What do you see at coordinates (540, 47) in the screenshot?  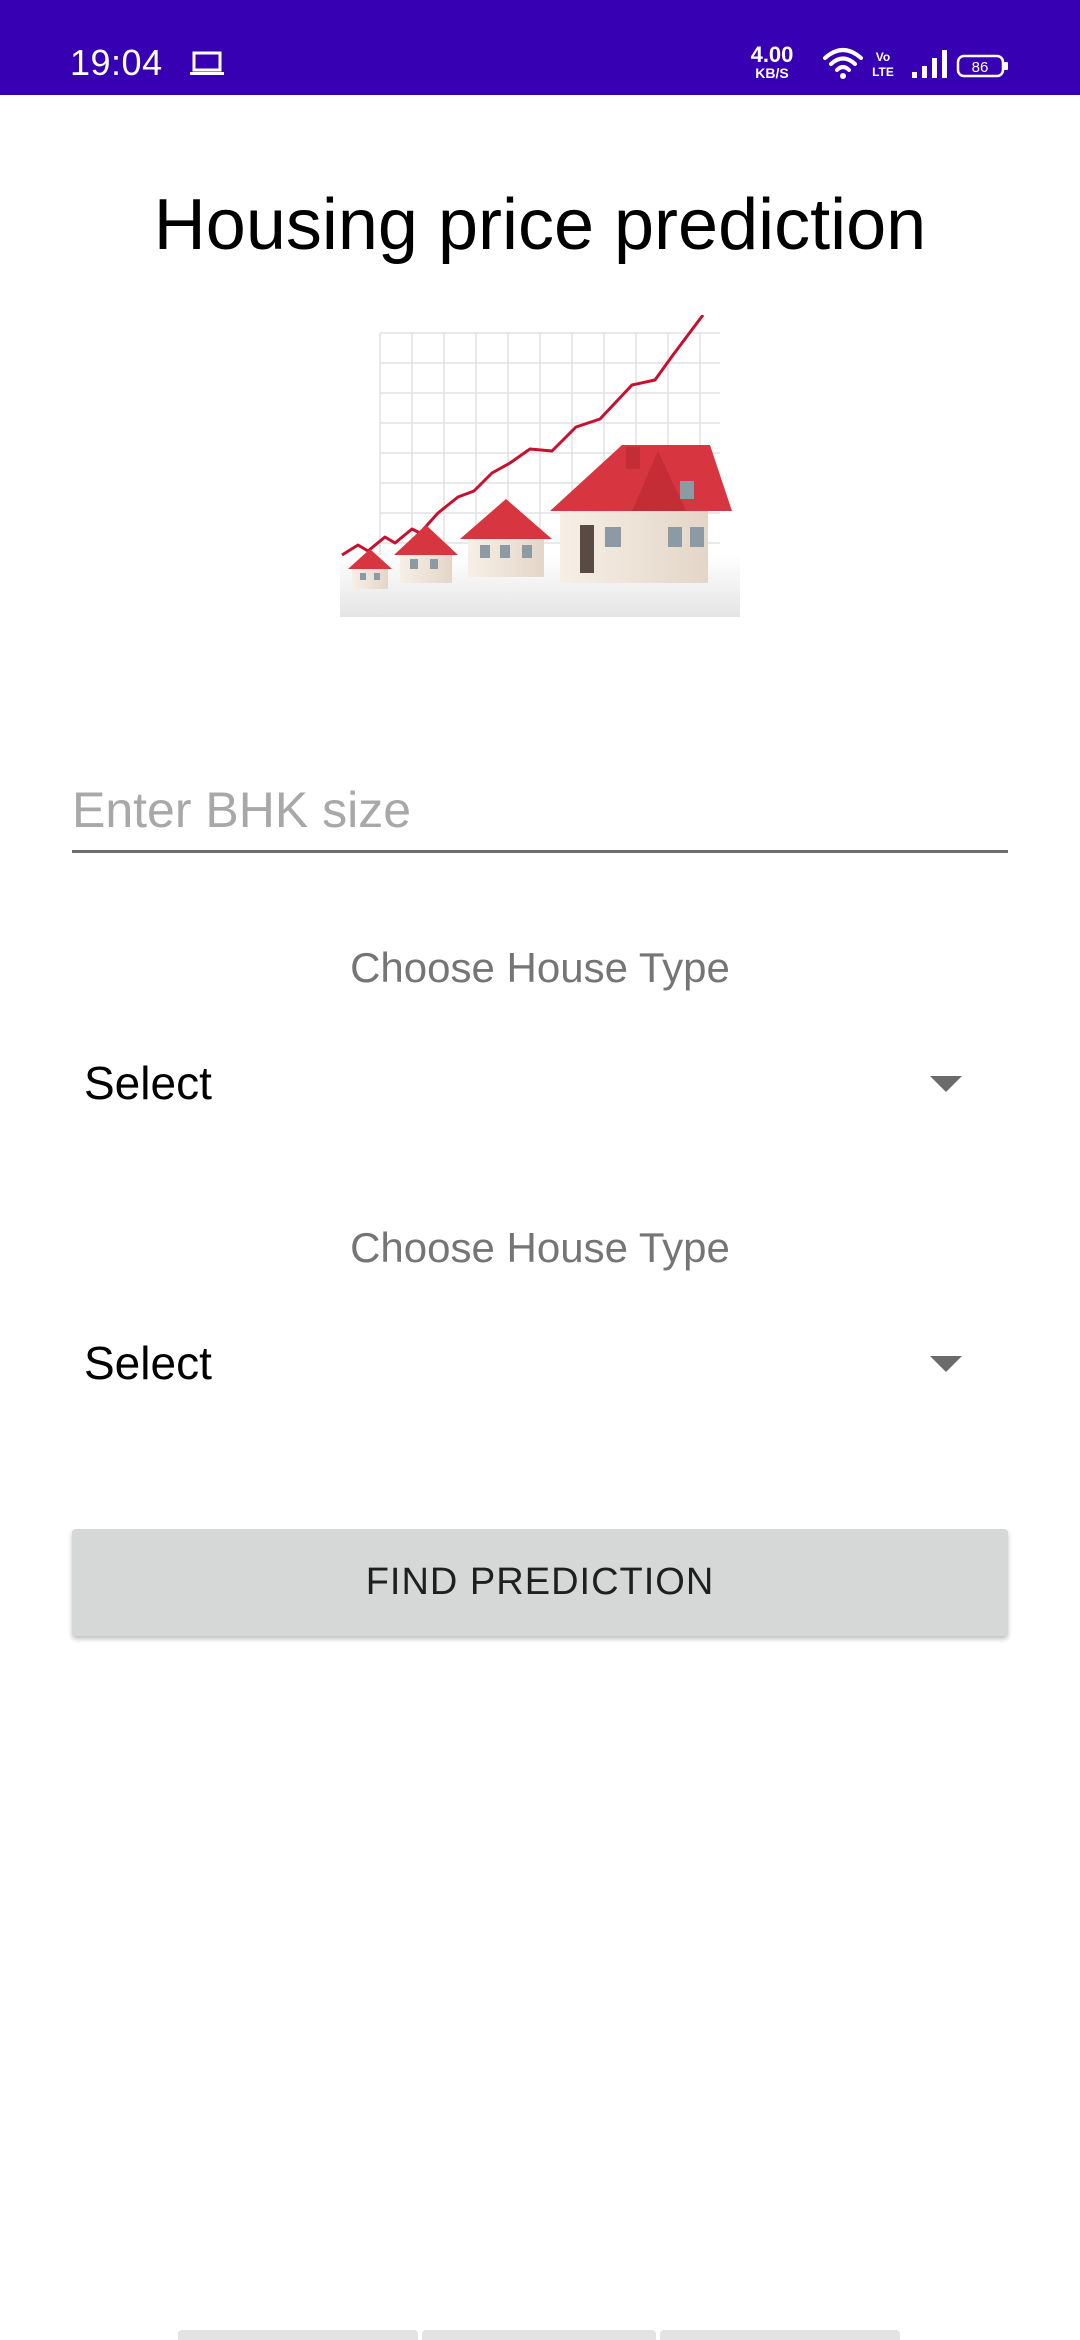 I see `status-bar: 19:04 4.00 KB/S Vo LTE 86` at bounding box center [540, 47].